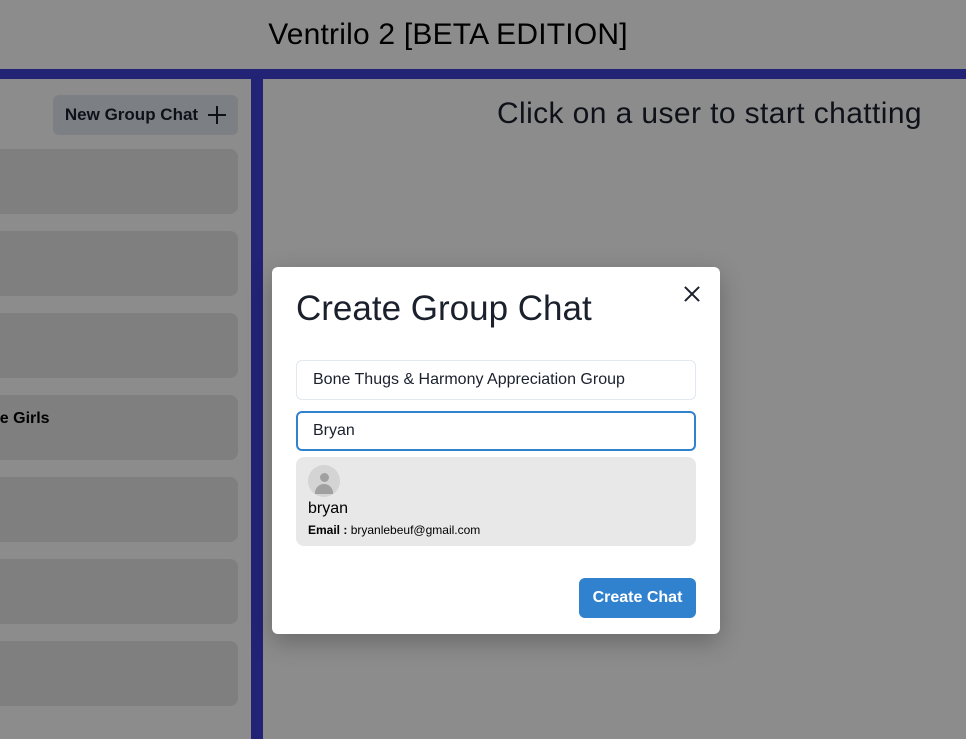  What do you see at coordinates (328, 530) in the screenshot?
I see `user-result-email-label: Email :` at bounding box center [328, 530].